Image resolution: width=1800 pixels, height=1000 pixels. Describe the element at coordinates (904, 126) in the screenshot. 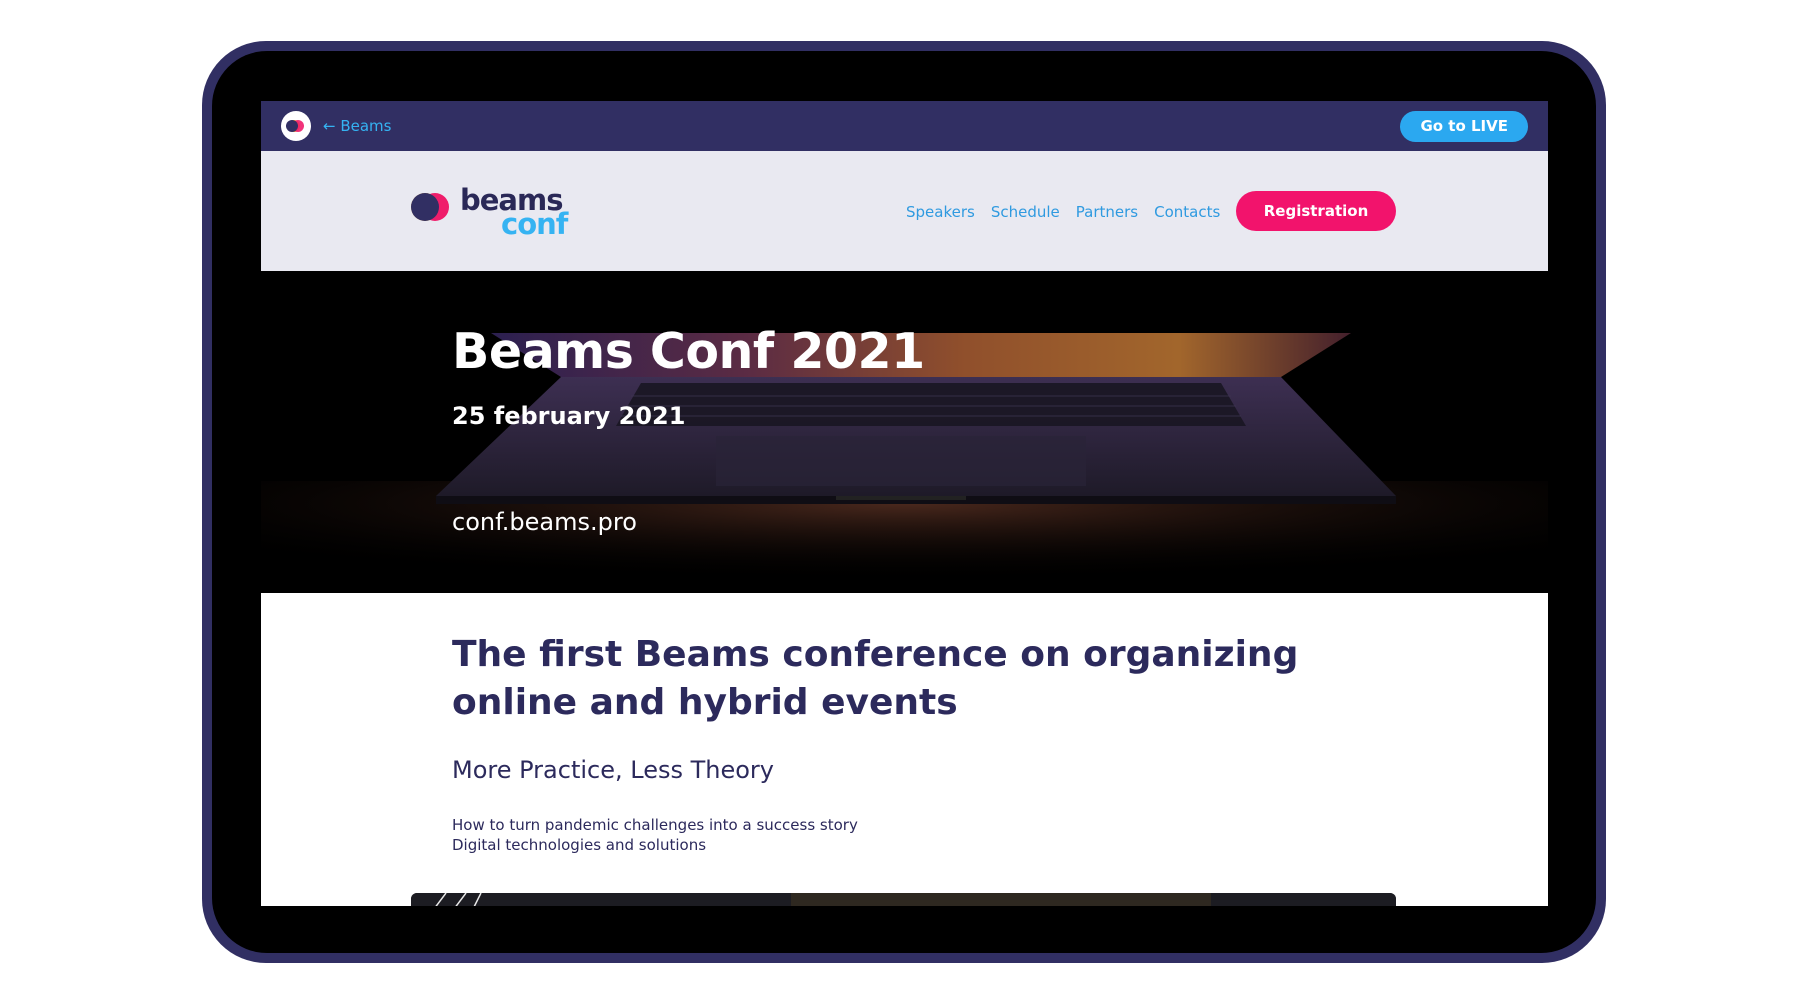

I see `top-bar: ← Beams Go to LIVE` at that location.